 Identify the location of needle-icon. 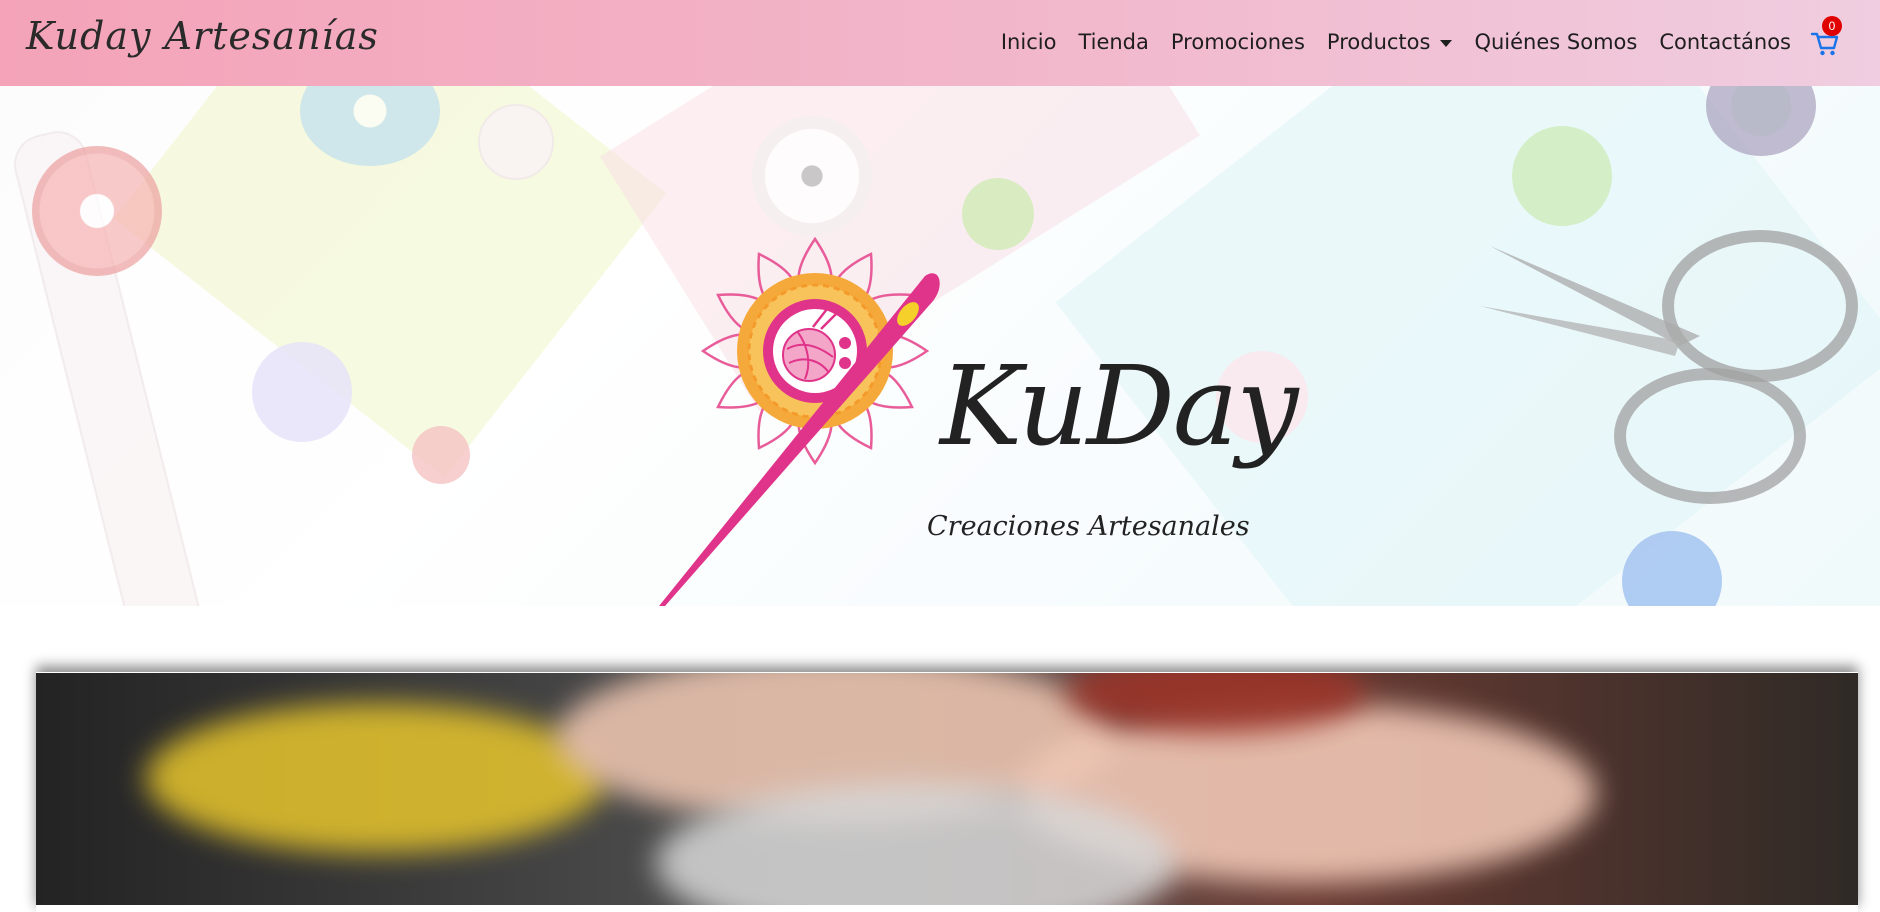
(799, 439).